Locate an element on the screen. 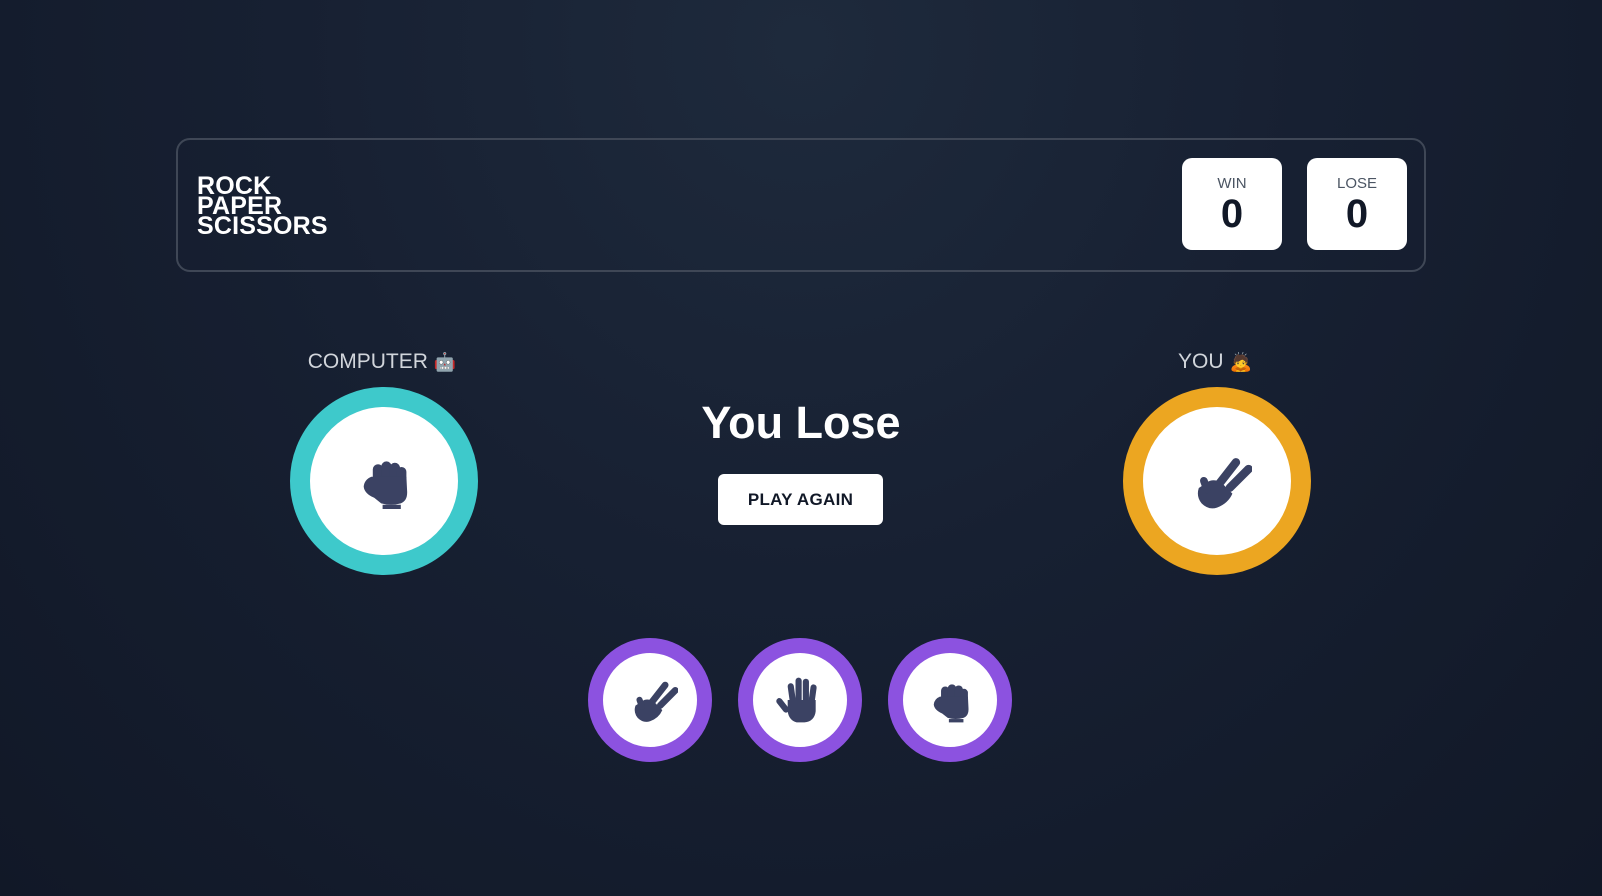 The image size is (1602, 896). computer-label: COMPUTER 🤖 is located at coordinates (382, 362).